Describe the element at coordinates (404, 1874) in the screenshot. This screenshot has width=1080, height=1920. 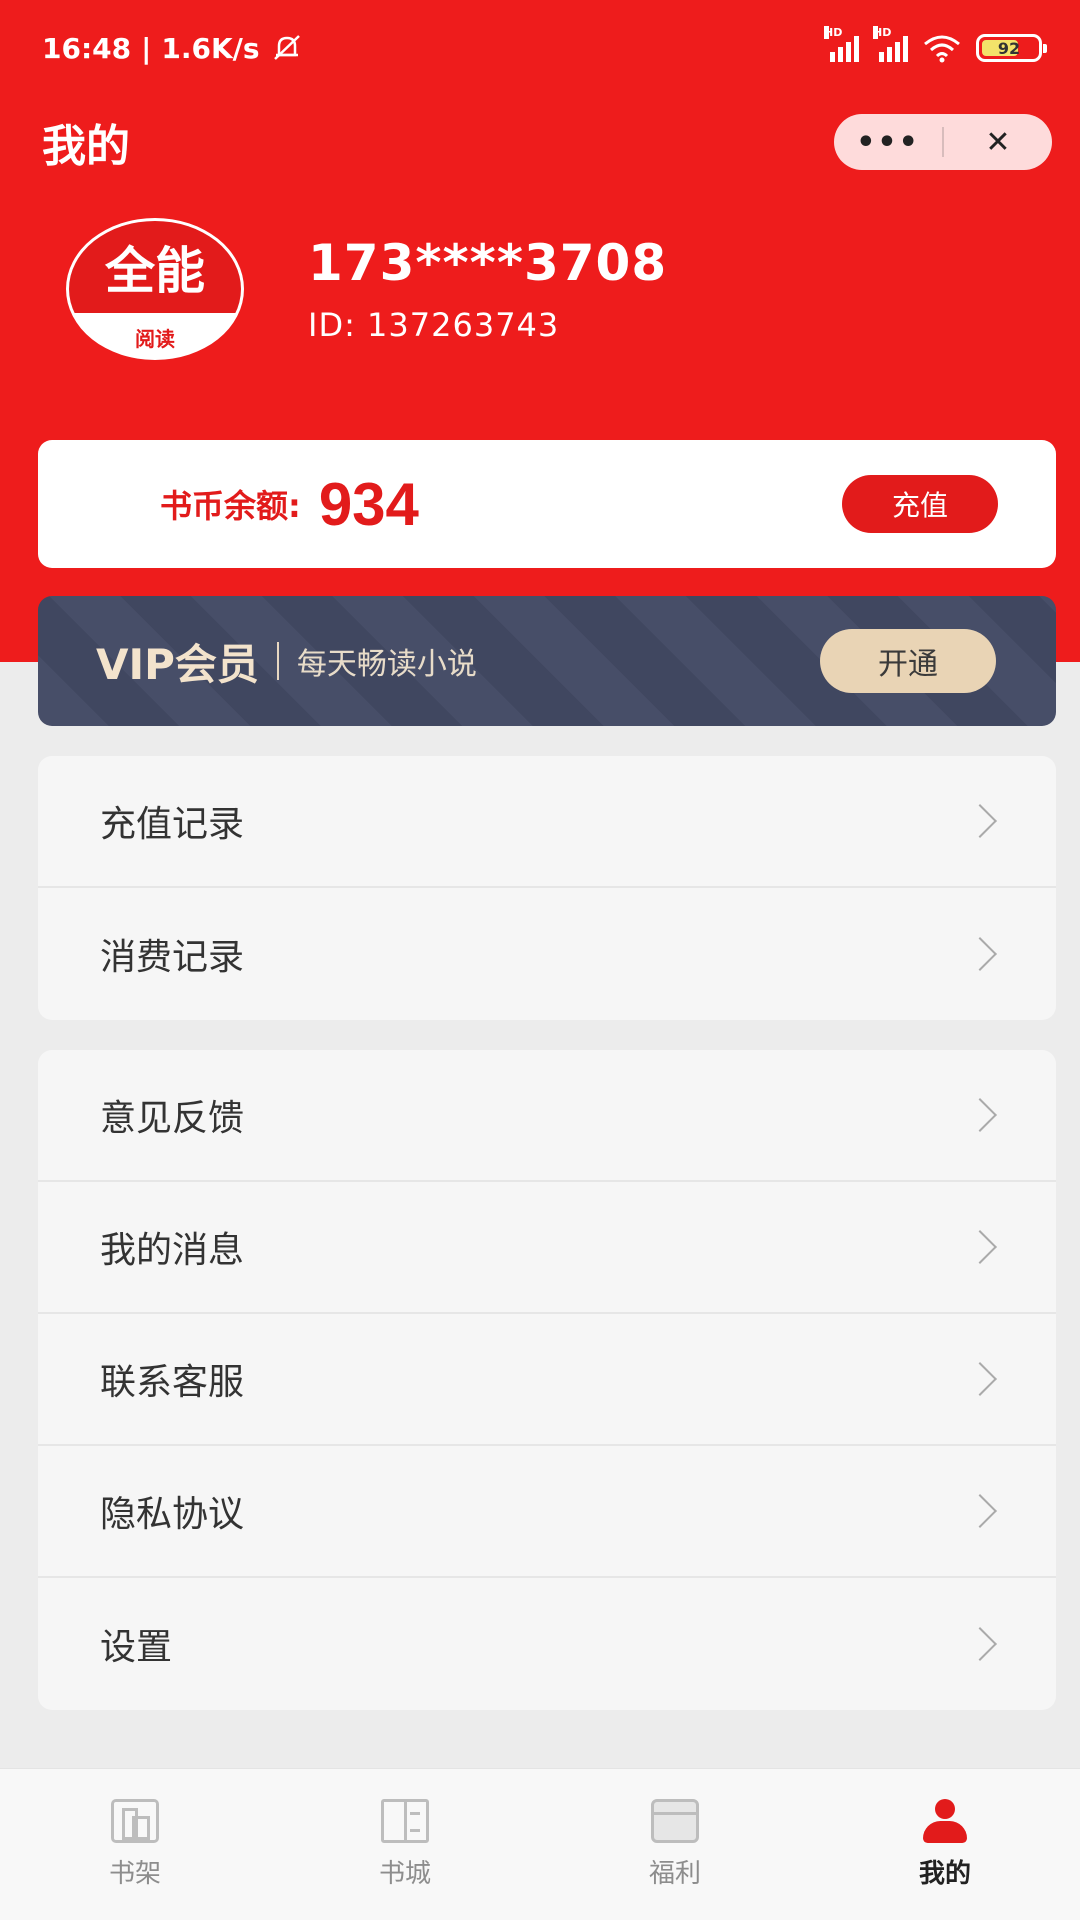
I see `tab-label: 书城` at that location.